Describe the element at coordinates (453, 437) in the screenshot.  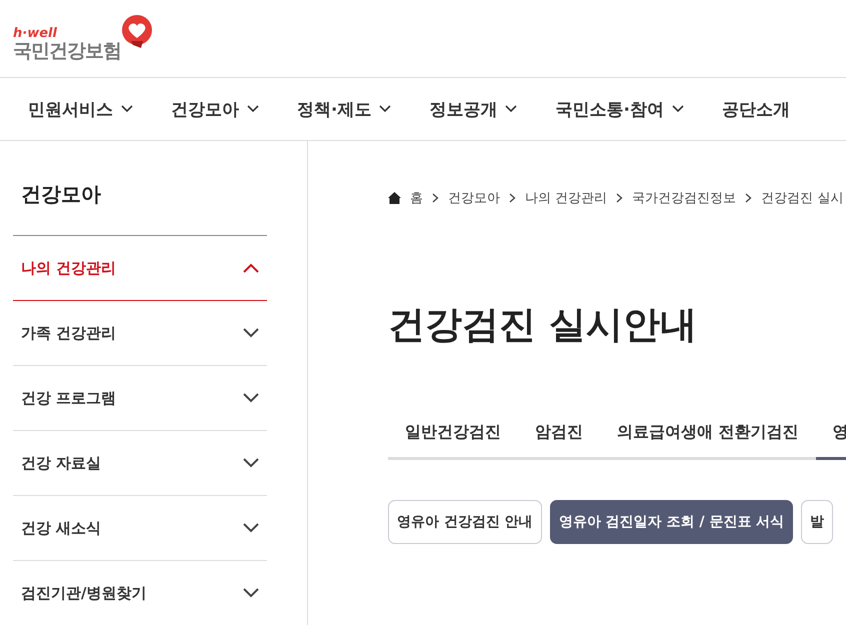
I see `tab: 일반건강검진` at that location.